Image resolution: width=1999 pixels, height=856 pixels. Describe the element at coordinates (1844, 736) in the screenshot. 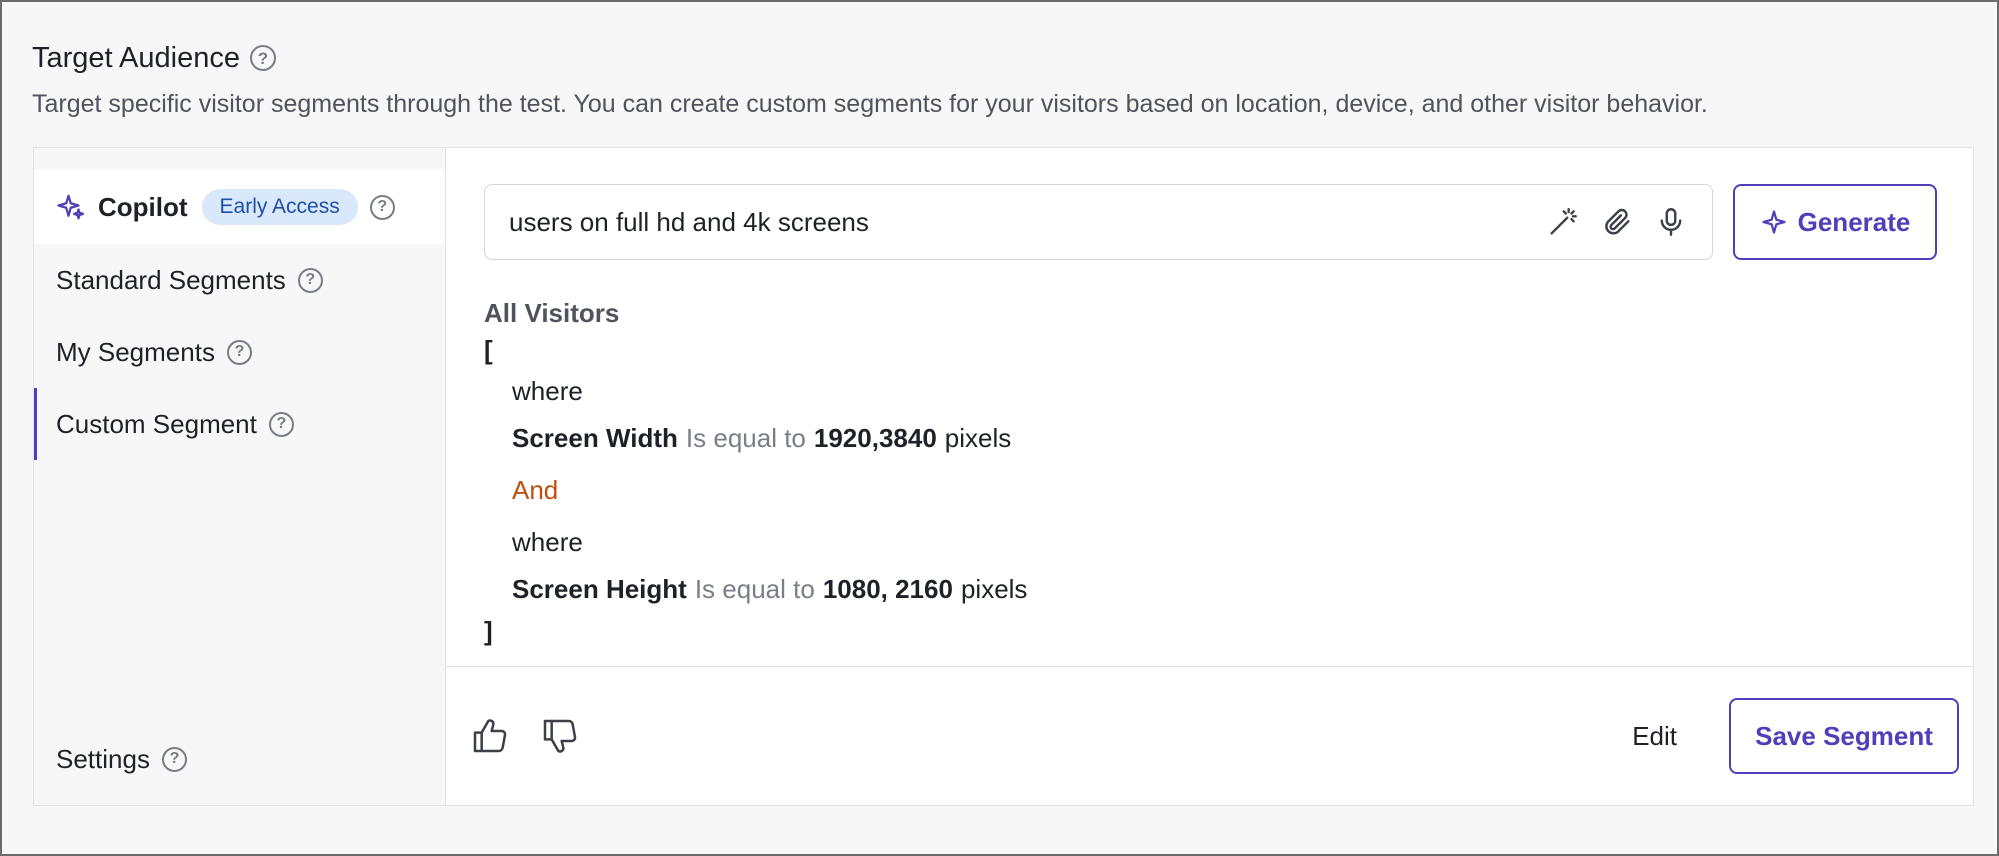

I see `save-segment-button: Save Segment` at that location.